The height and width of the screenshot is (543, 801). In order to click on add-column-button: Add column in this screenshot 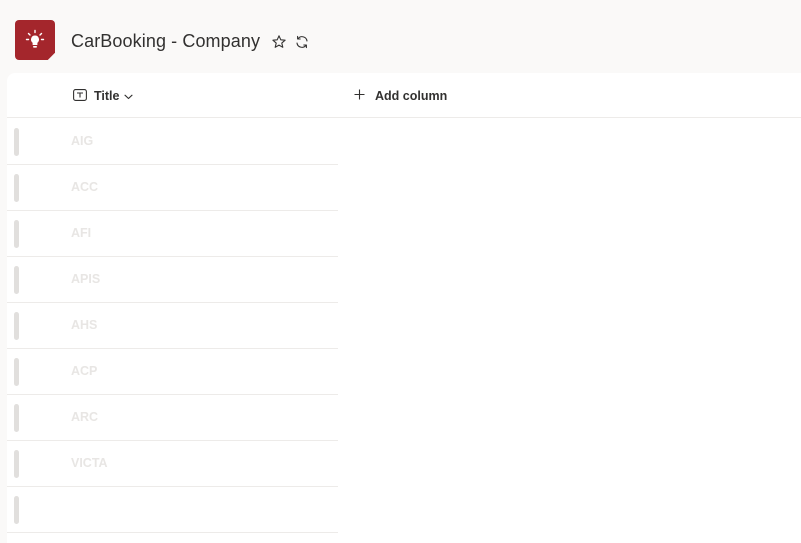, I will do `click(400, 96)`.